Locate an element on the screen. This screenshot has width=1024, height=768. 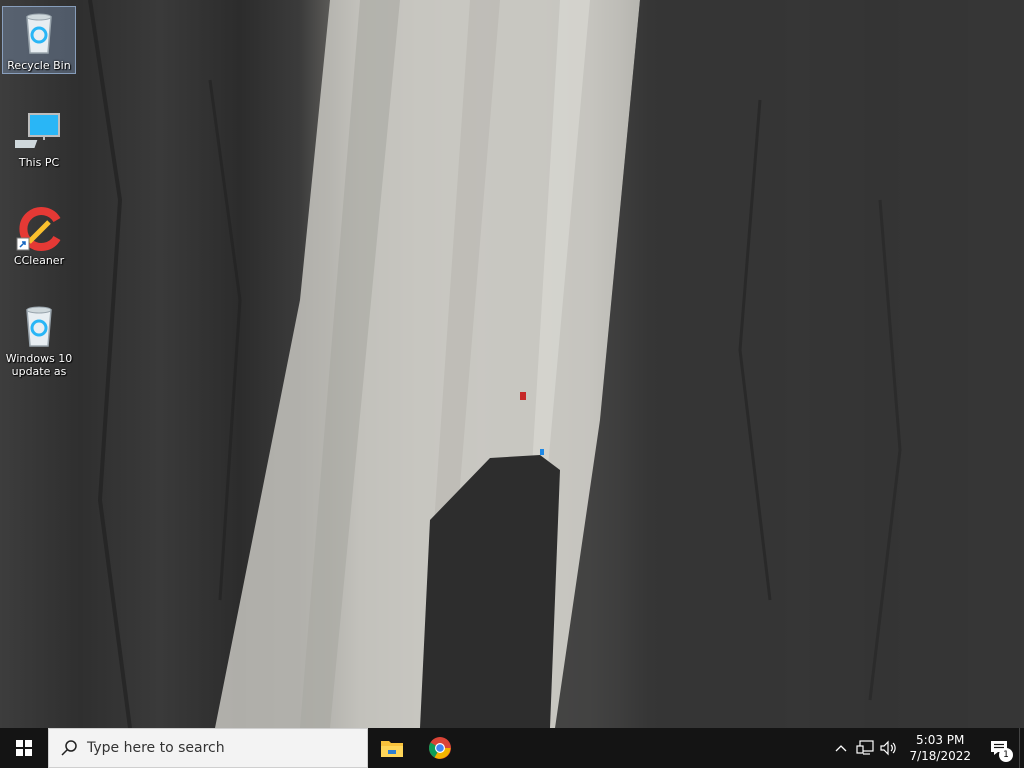
taskbar-clock: 5:03 PM 7/18/2022 is located at coordinates (940, 748).